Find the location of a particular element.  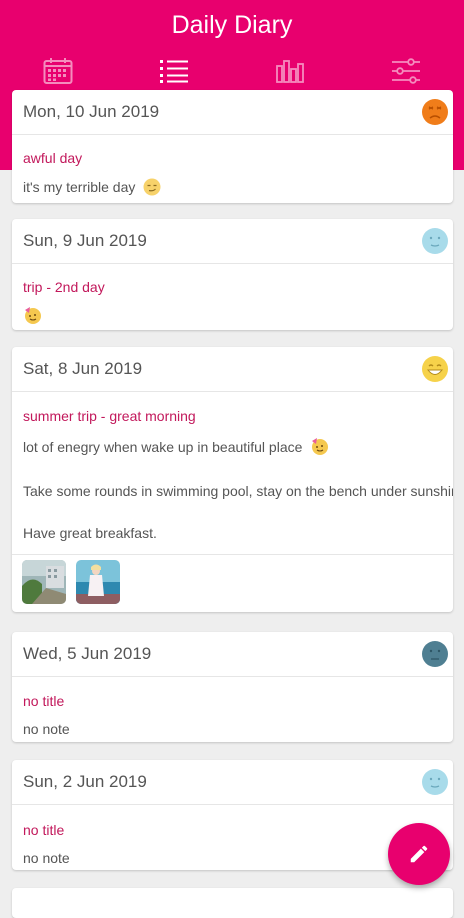

entry-header: Sat, 8 Jun 2019 is located at coordinates (232, 369).